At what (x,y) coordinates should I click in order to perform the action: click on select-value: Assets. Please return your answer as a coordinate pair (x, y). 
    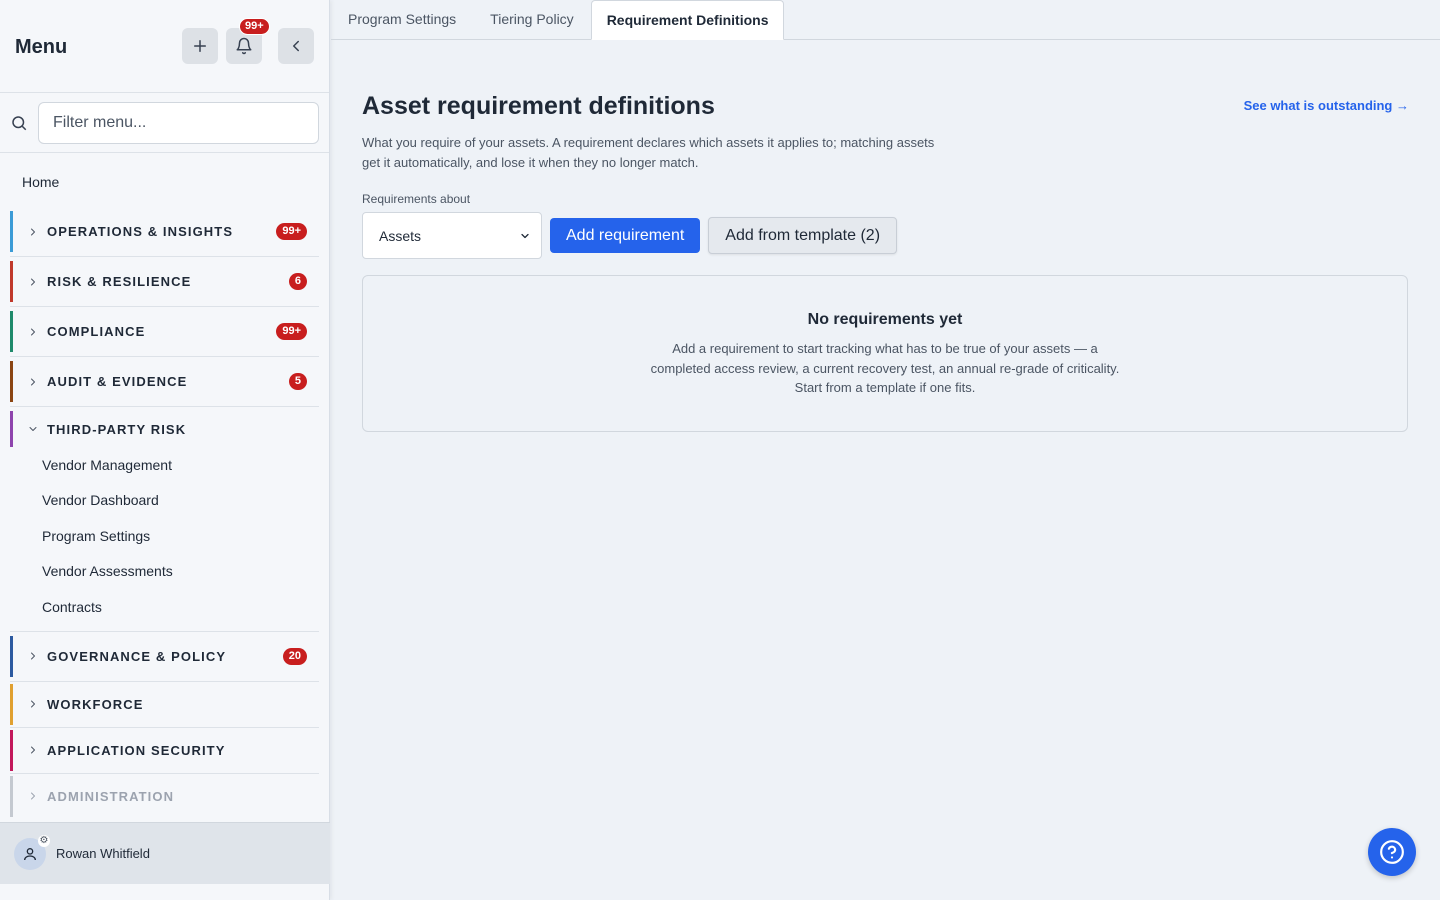
    Looking at the image, I should click on (400, 235).